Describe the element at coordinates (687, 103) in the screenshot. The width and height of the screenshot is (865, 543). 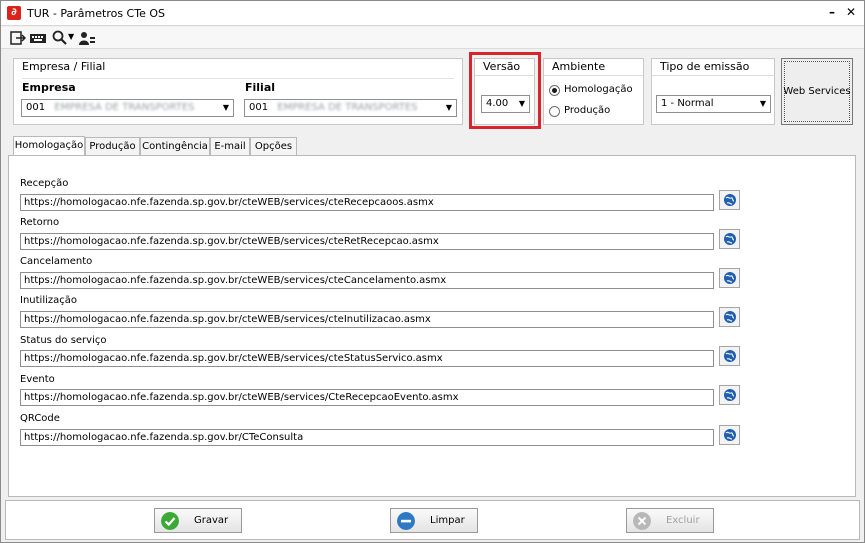
I see `tipo-emissao-value: 1 - Normal` at that location.